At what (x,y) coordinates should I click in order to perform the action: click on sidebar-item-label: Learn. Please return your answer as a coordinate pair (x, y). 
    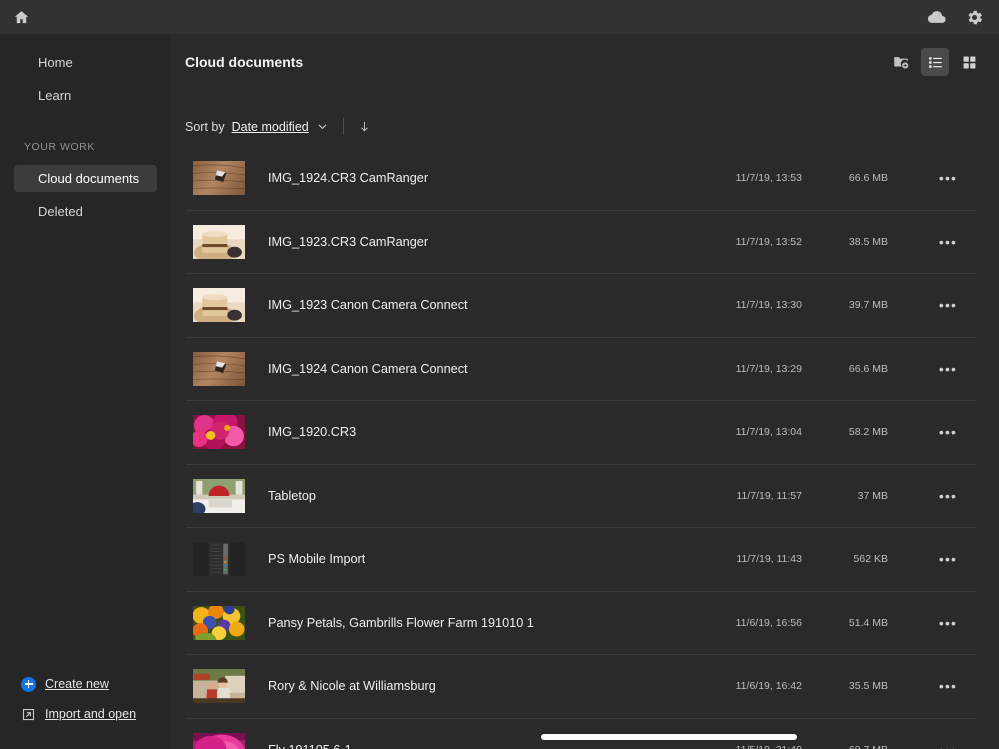
    Looking at the image, I should click on (55, 95).